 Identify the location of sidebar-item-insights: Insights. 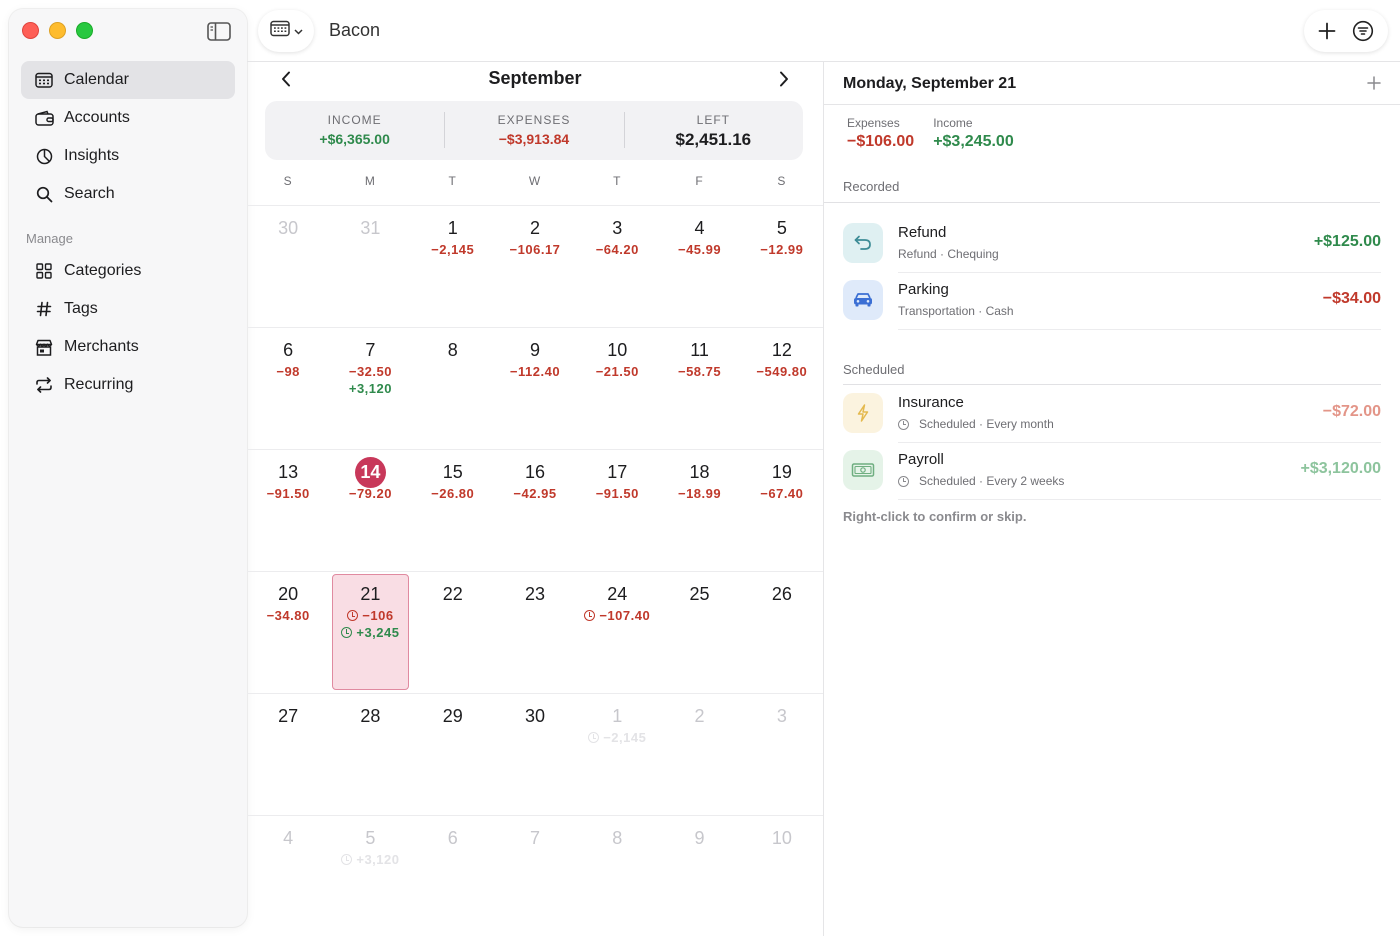
(128, 156).